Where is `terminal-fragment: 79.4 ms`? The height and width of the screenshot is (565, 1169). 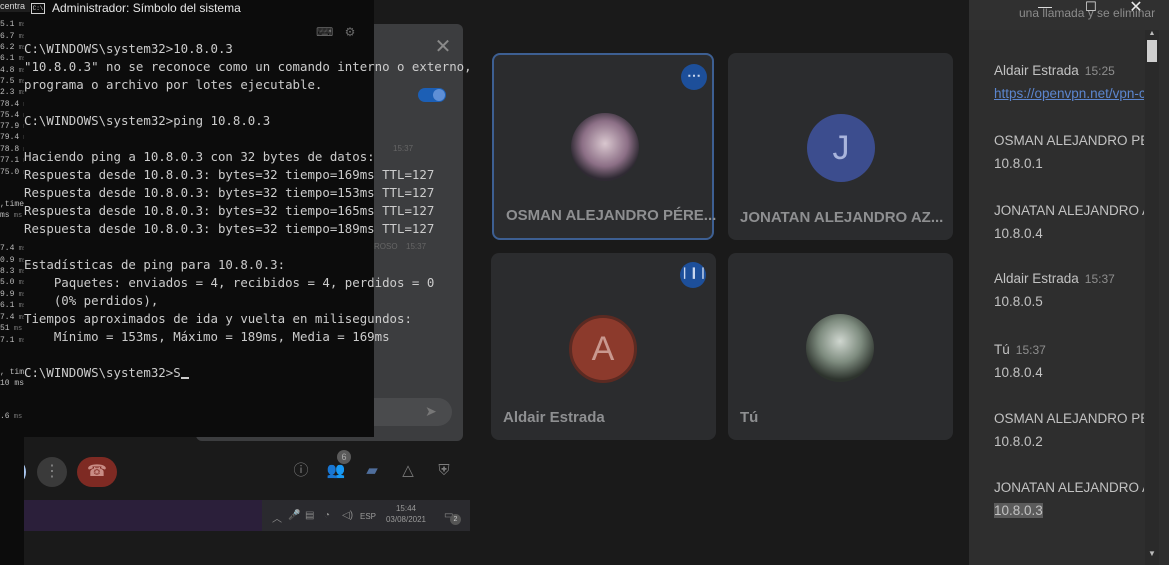 terminal-fragment: 79.4 ms is located at coordinates (12, 137).